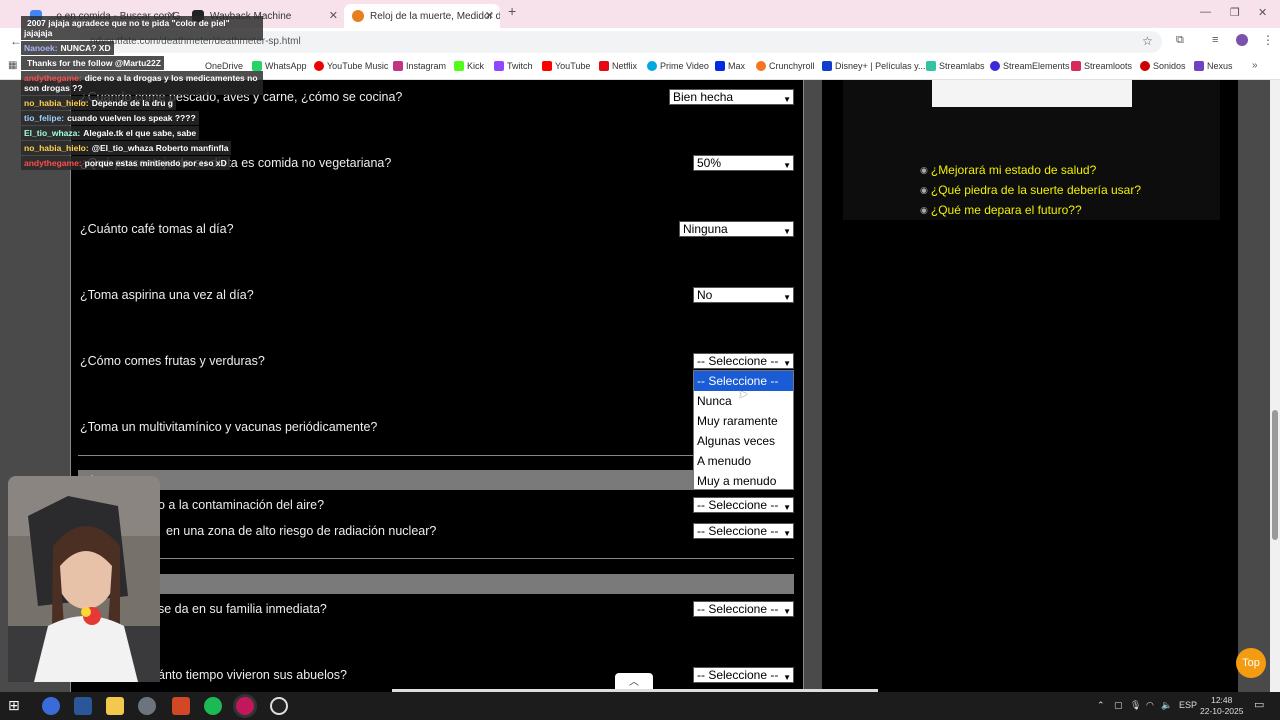  What do you see at coordinates (1199, 66) in the screenshot?
I see `nexus-icon` at bounding box center [1199, 66].